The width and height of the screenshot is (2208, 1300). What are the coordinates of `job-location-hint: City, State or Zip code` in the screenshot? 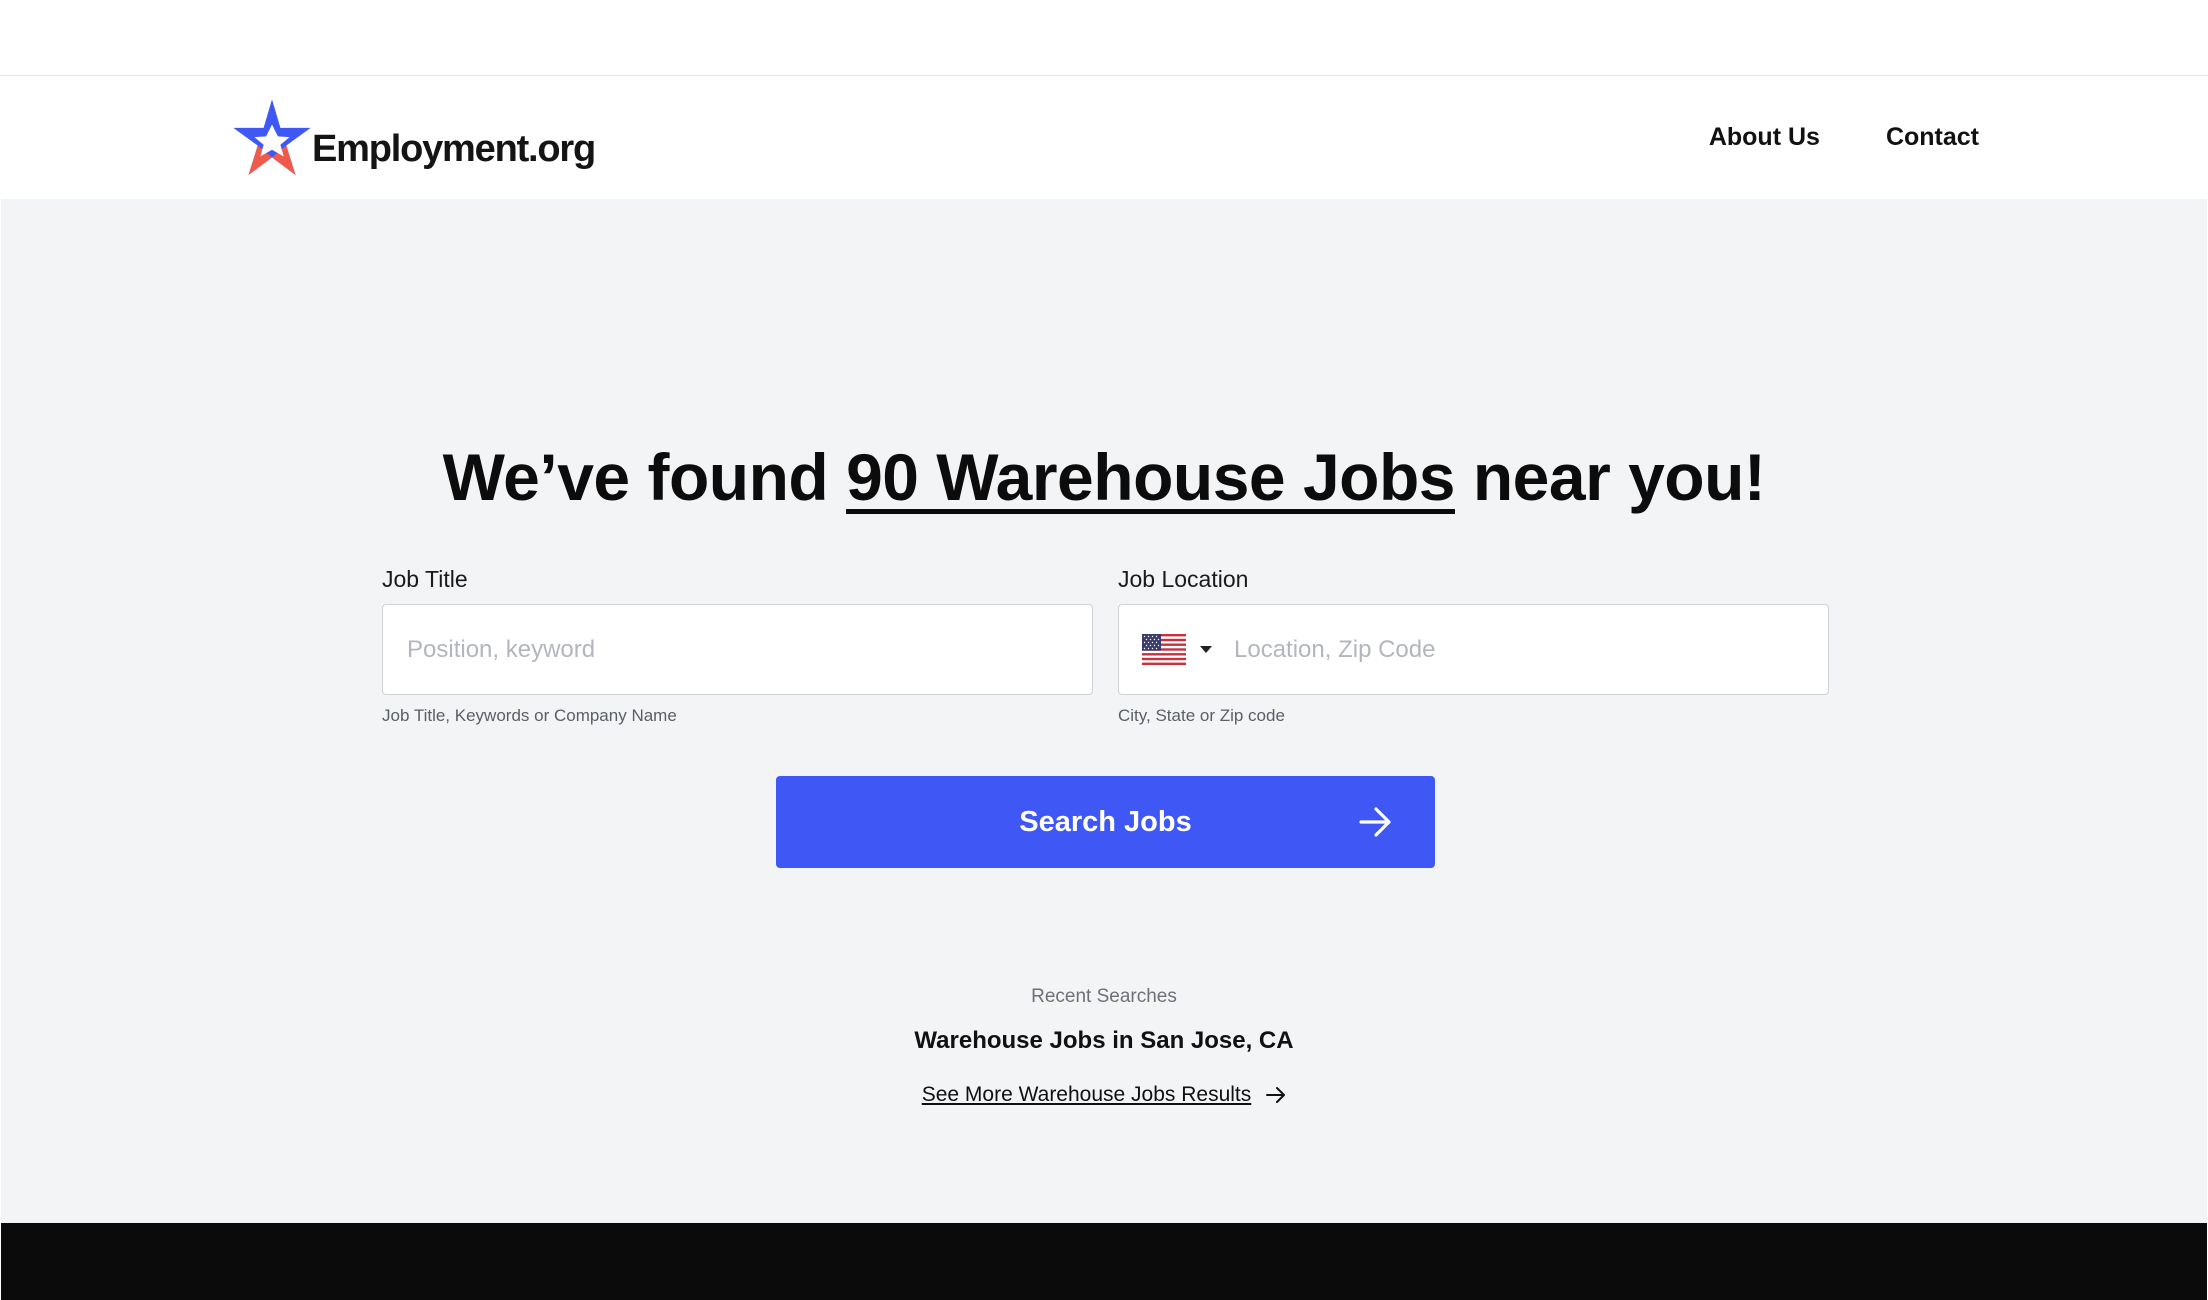 It's located at (1201, 715).